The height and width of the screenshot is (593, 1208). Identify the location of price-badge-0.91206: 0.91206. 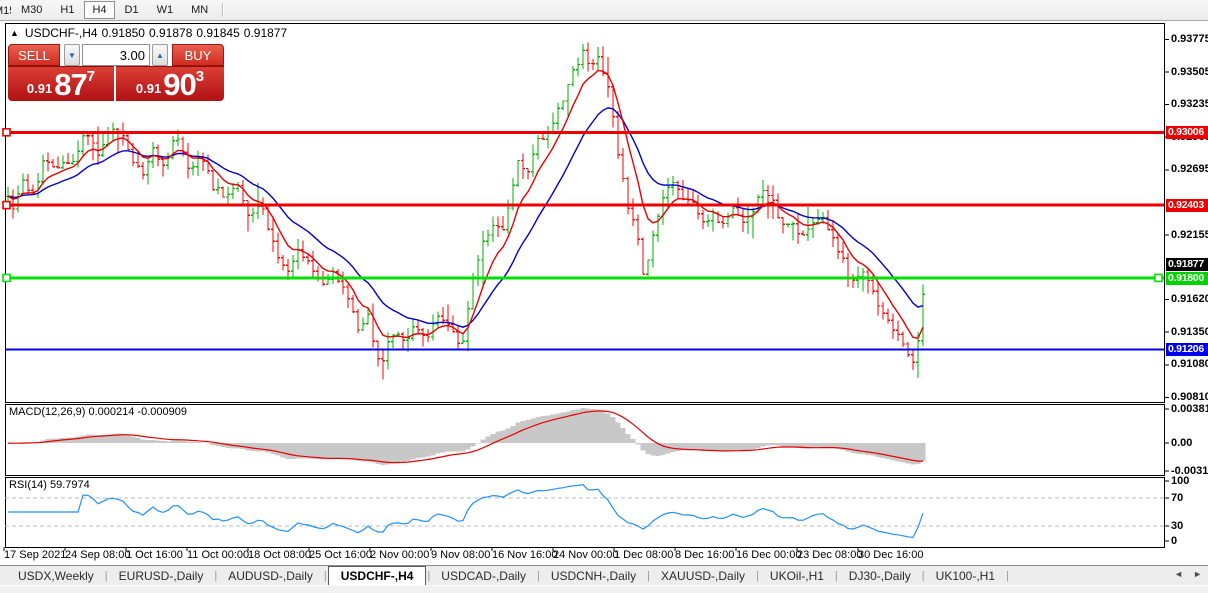
(1187, 350).